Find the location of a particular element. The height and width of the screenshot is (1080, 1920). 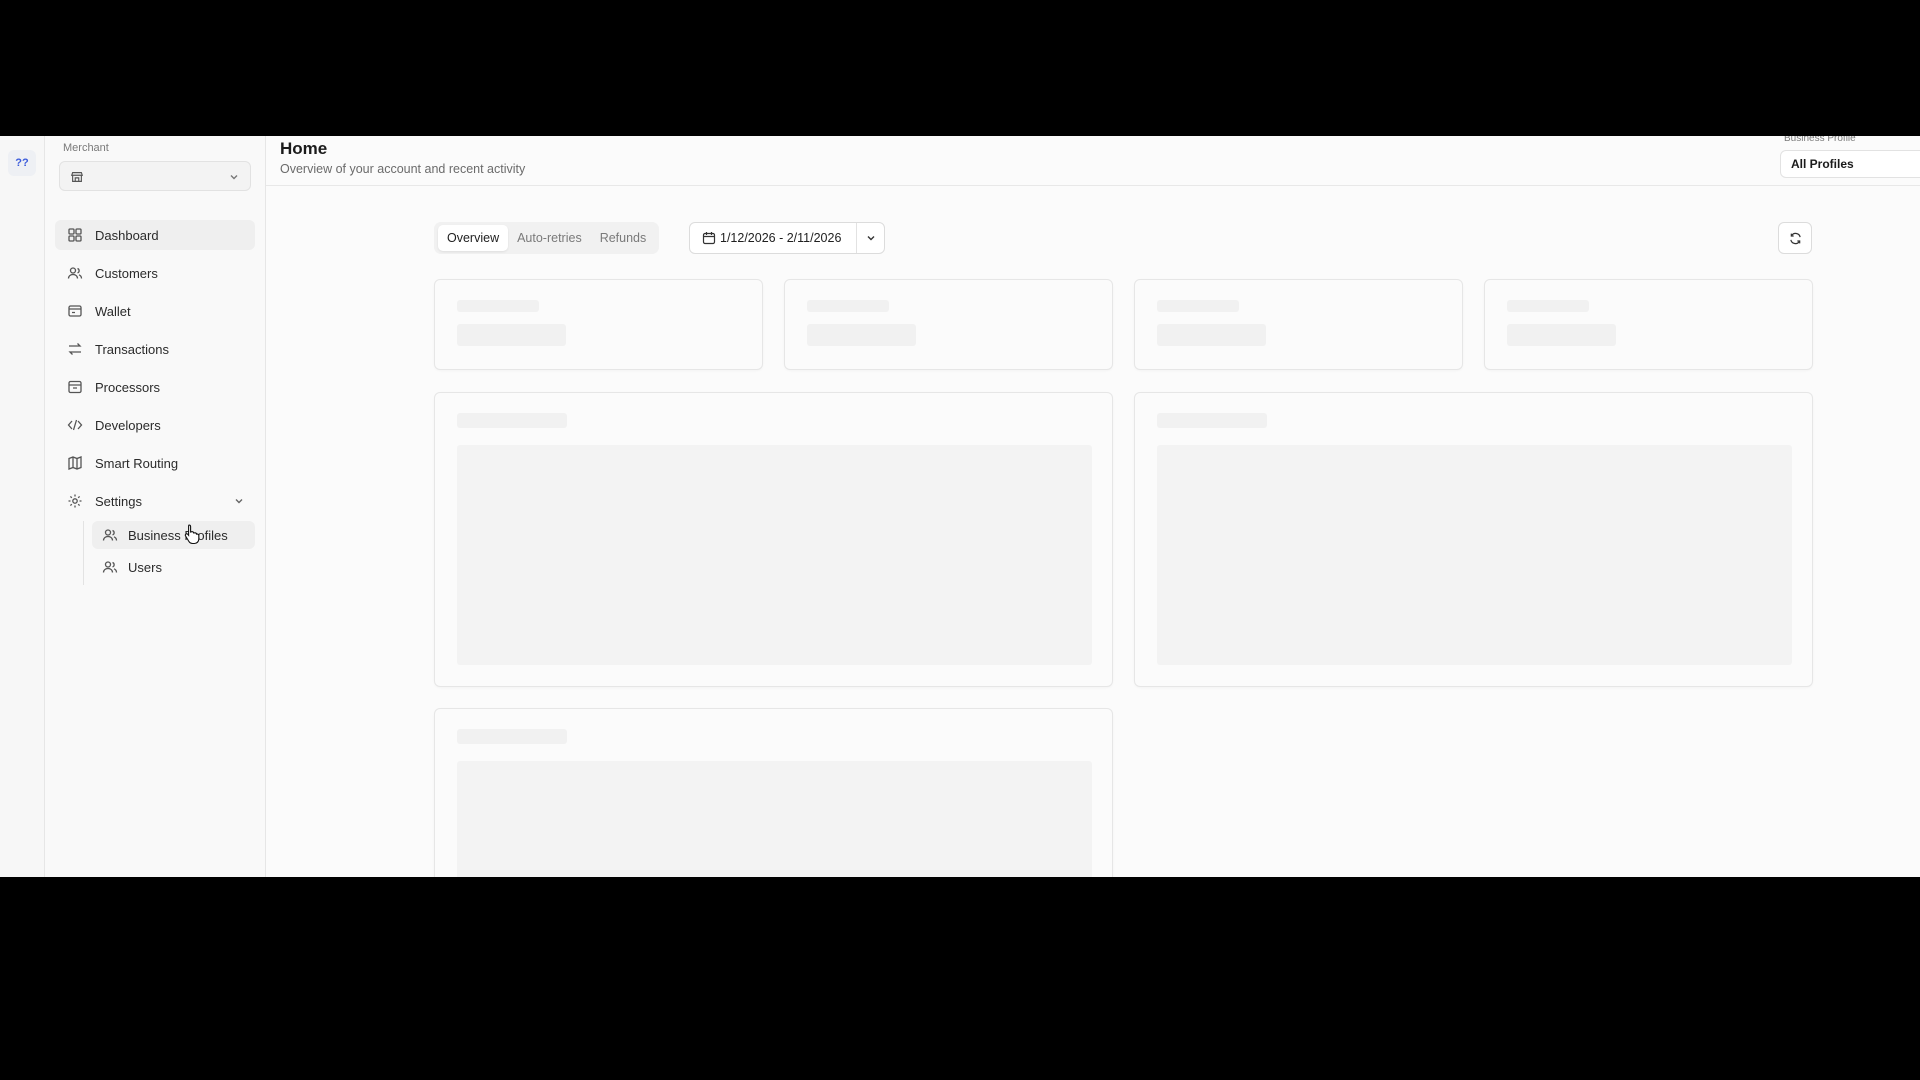

sidebar-item-wallet: Wallet is located at coordinates (155, 311).